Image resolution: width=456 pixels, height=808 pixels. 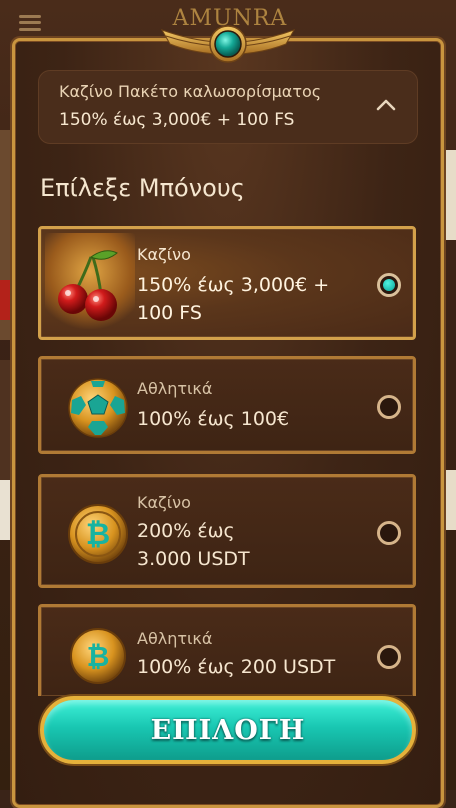 What do you see at coordinates (236, 667) in the screenshot?
I see `bonus-offer: 100% έως 200 USDT` at bounding box center [236, 667].